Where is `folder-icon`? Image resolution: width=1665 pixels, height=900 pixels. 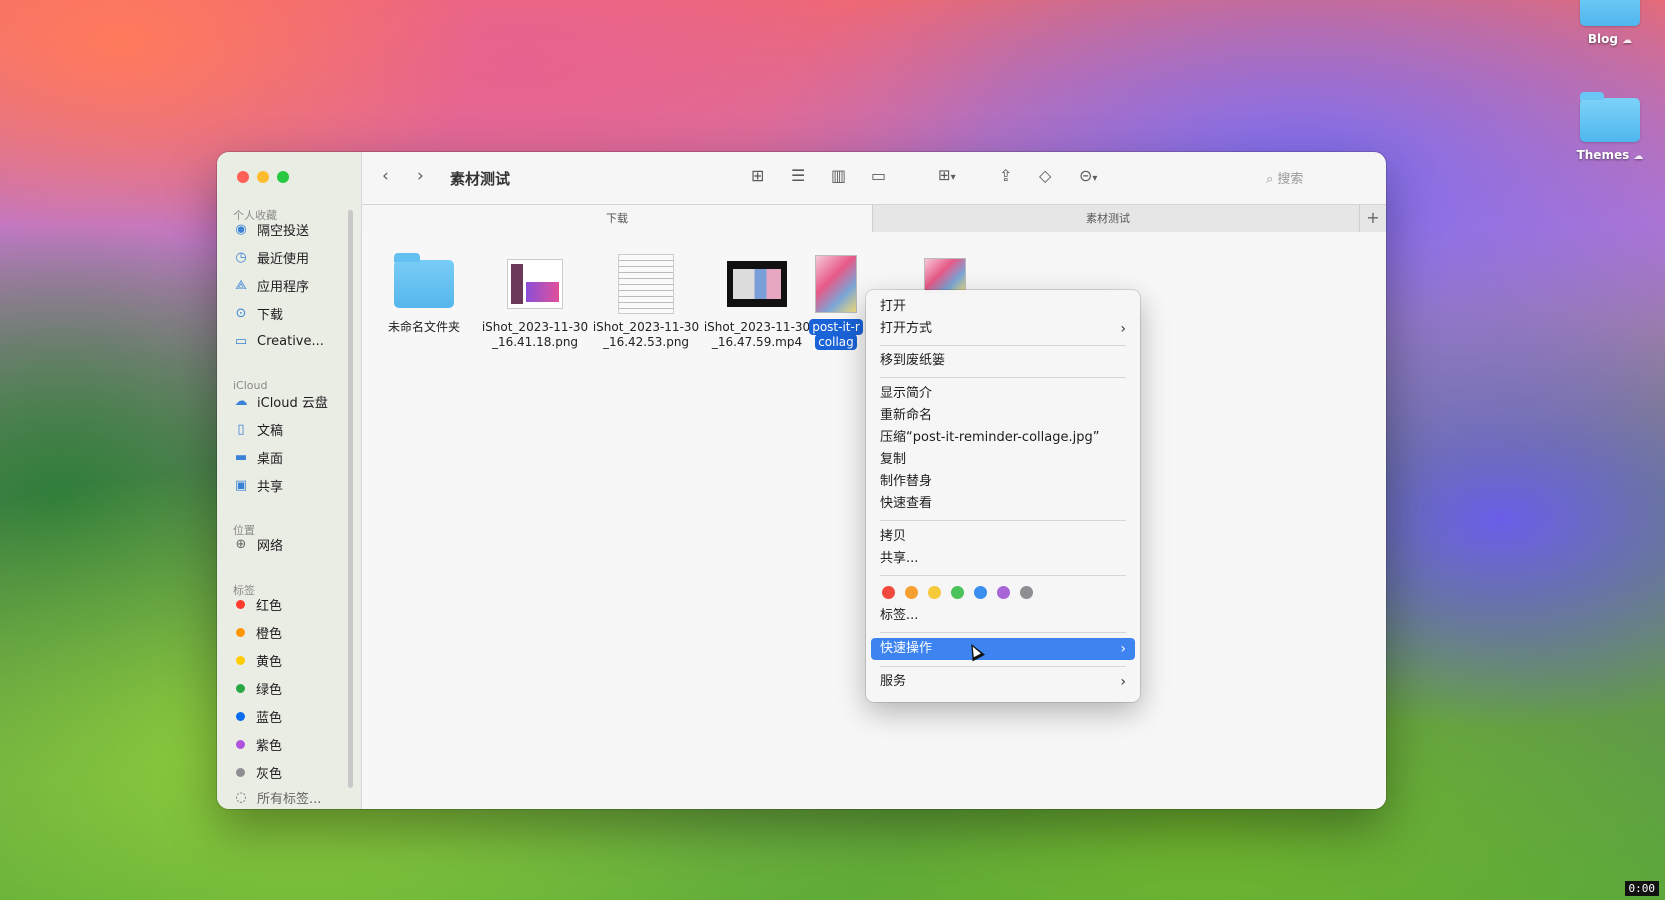 folder-icon is located at coordinates (1610, 13).